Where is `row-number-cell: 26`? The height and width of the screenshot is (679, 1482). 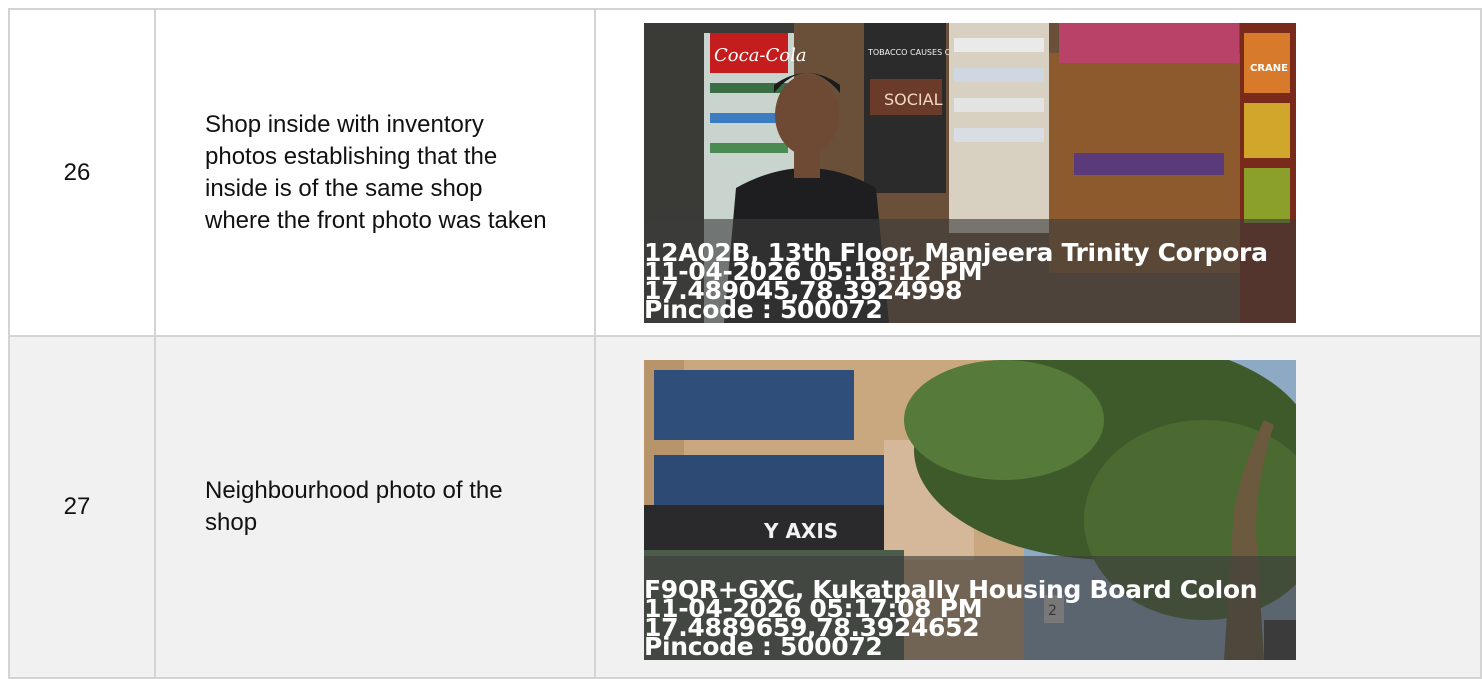 row-number-cell: 26 is located at coordinates (82, 172).